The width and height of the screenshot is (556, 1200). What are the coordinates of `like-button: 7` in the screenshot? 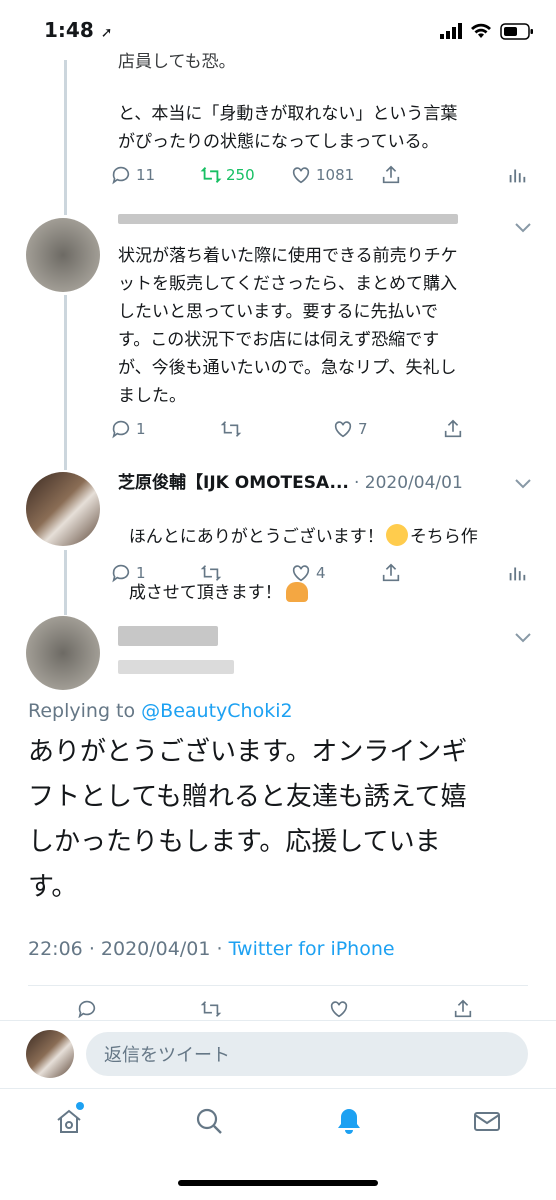 It's located at (350, 429).